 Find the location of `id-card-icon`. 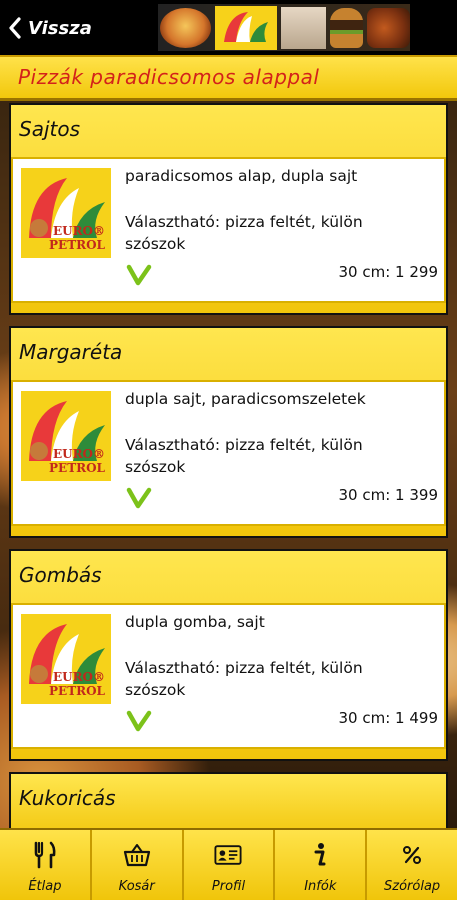

id-card-icon is located at coordinates (228, 855).